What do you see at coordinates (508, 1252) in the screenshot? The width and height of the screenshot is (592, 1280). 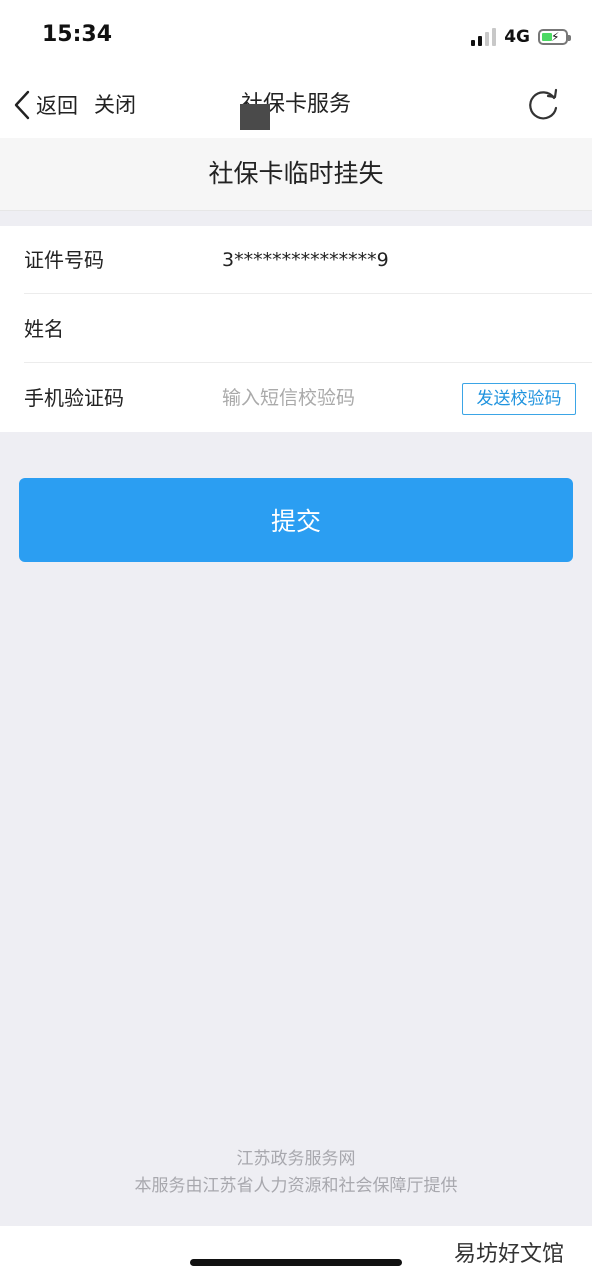 I see `watermark-text: 易坊好文馆` at bounding box center [508, 1252].